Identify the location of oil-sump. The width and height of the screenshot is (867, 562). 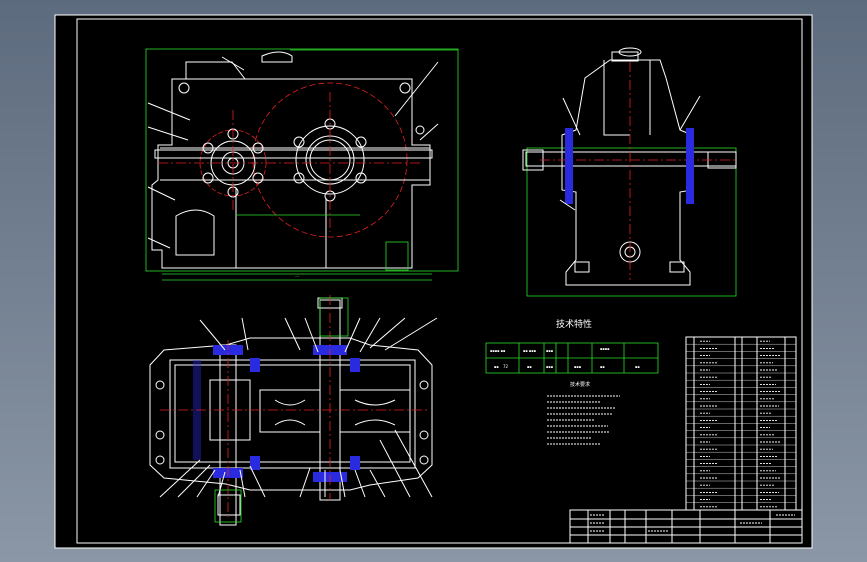
(195, 232).